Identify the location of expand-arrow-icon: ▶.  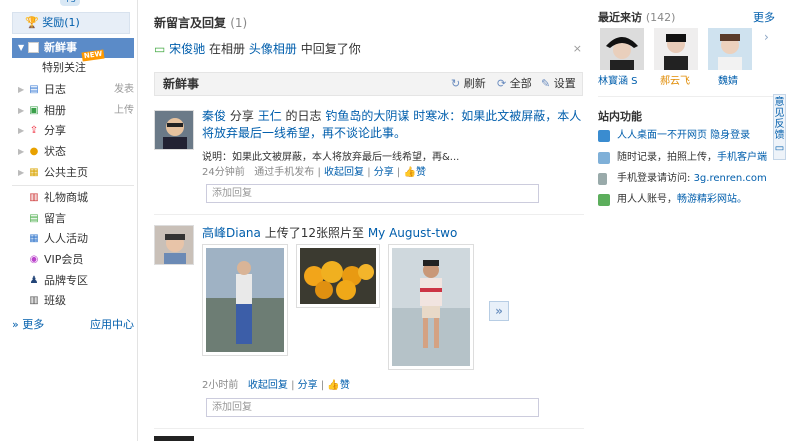
(21, 110).